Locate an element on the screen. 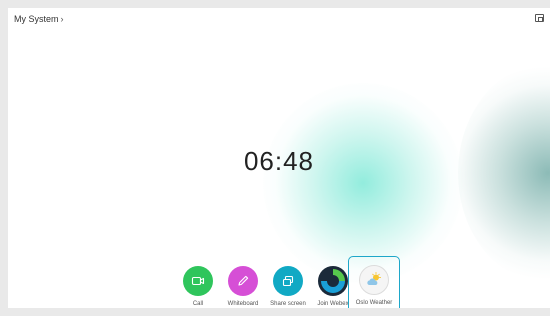  oslo-weather-app-label: Oslo Weather is located at coordinates (374, 303).